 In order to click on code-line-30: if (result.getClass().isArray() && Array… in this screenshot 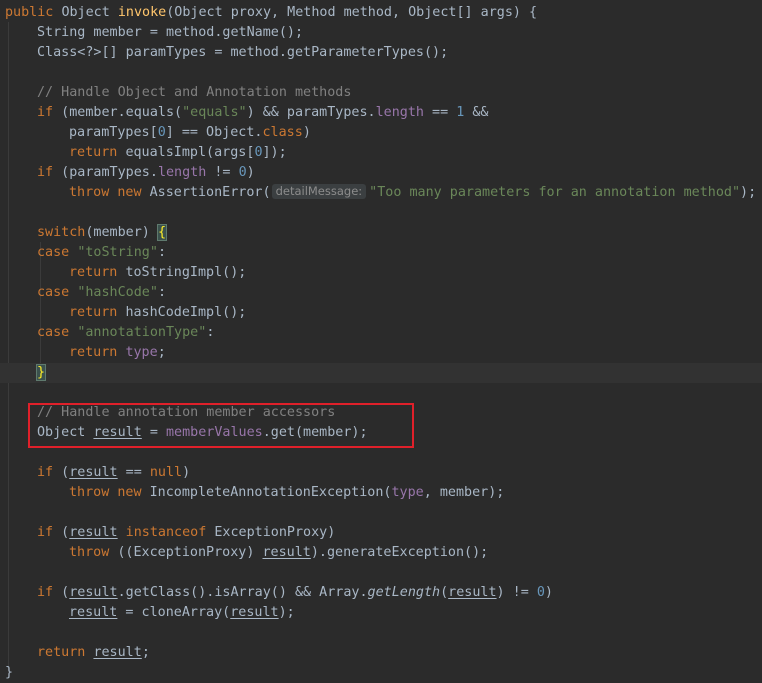, I will do `click(295, 592)`.